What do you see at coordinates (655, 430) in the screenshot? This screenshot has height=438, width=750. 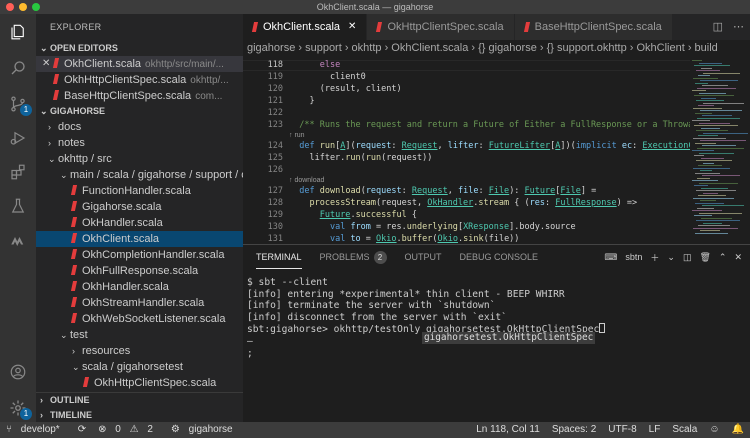 I see `line-ending: LF` at bounding box center [655, 430].